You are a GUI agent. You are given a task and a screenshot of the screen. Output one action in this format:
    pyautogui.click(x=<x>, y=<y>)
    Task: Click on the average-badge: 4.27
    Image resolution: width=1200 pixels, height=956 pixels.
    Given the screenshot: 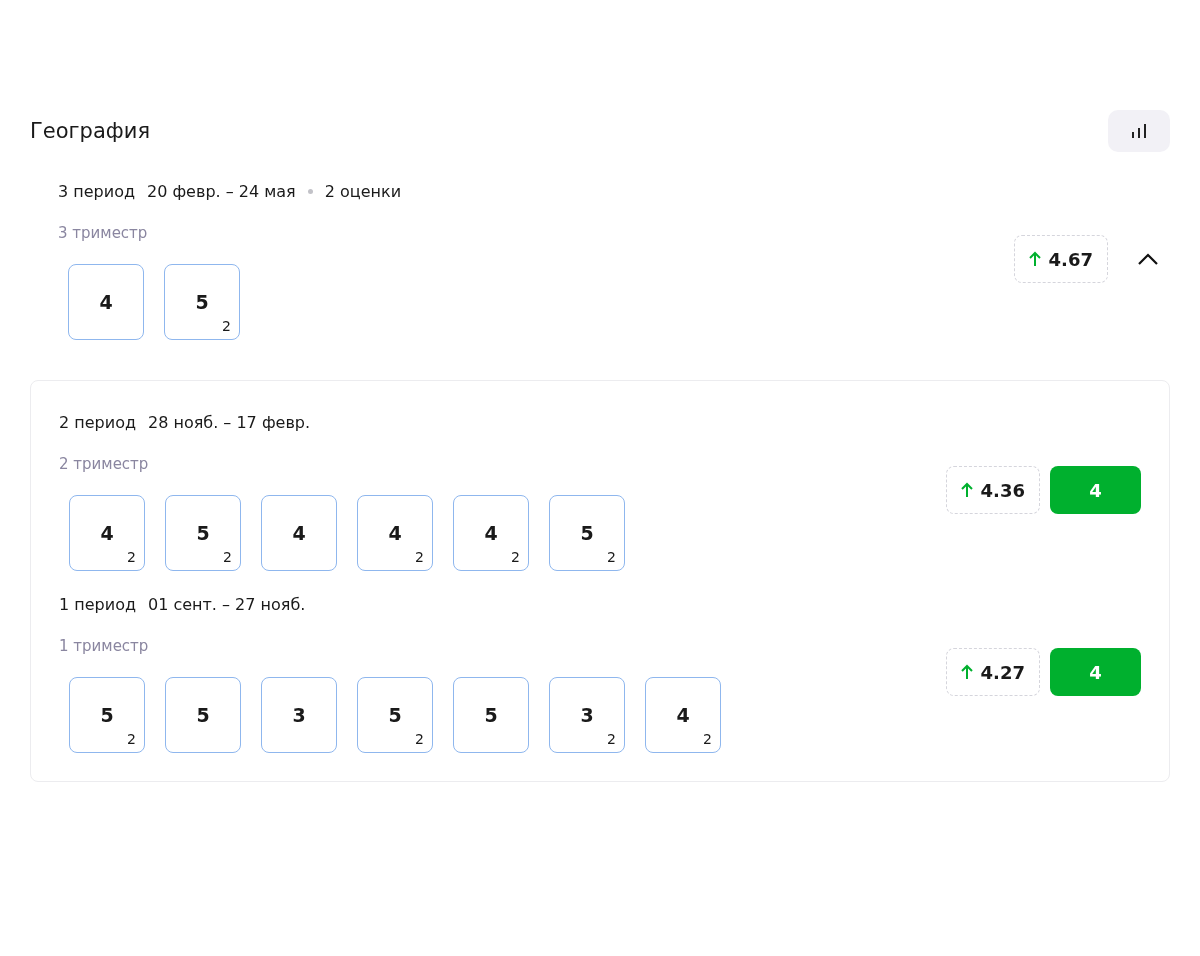 What is the action you would take?
    pyautogui.click(x=992, y=672)
    